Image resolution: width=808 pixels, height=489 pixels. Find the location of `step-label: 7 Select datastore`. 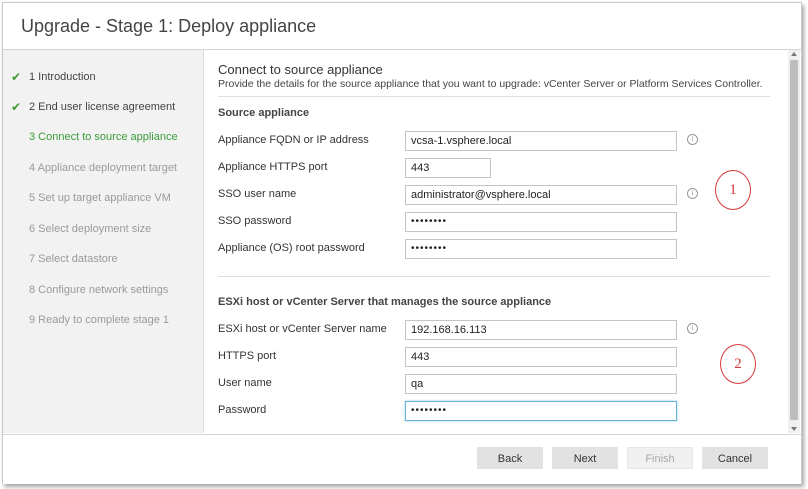

step-label: 7 Select datastore is located at coordinates (73, 259).